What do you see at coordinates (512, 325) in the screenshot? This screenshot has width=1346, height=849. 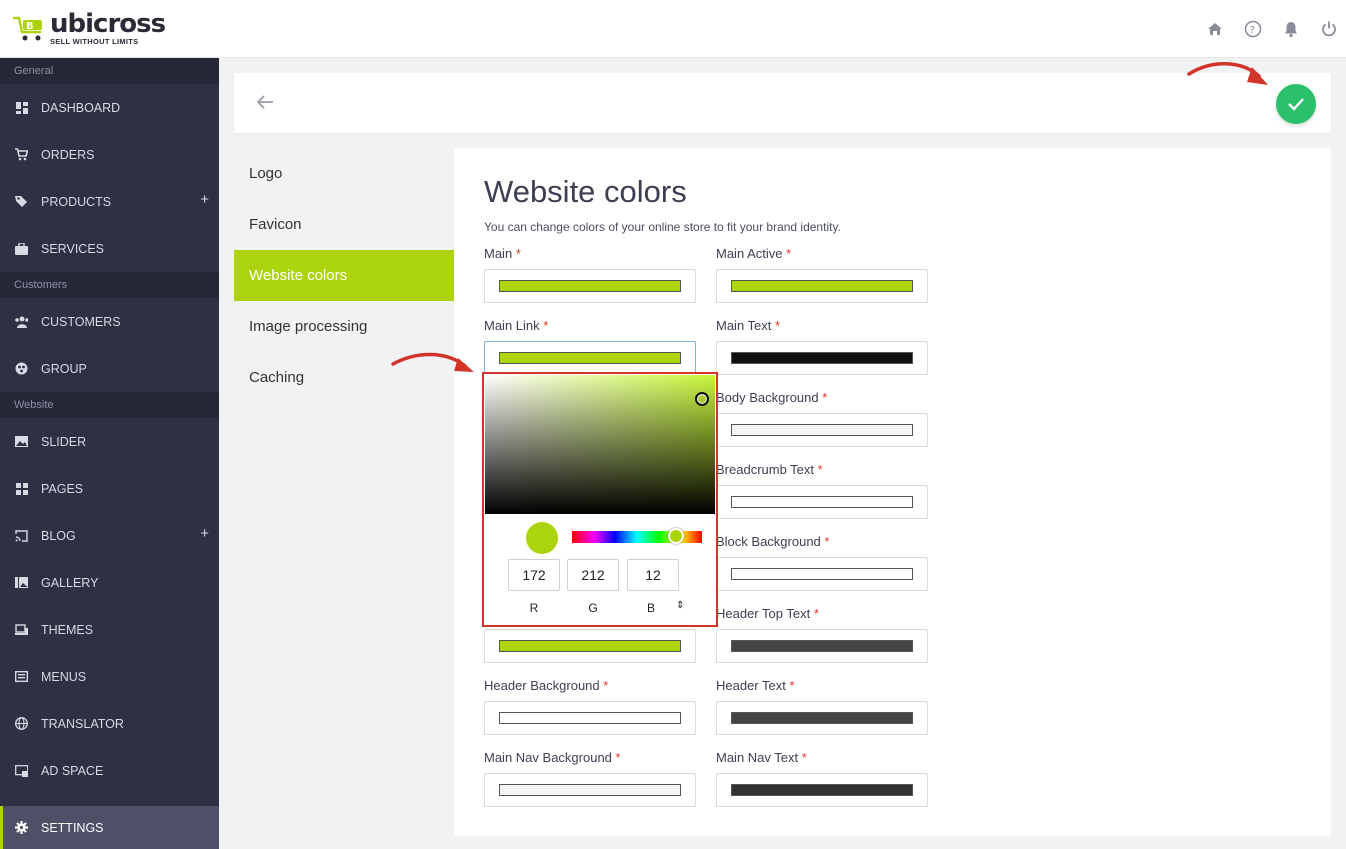 I see `field-label-text: Main Link` at bounding box center [512, 325].